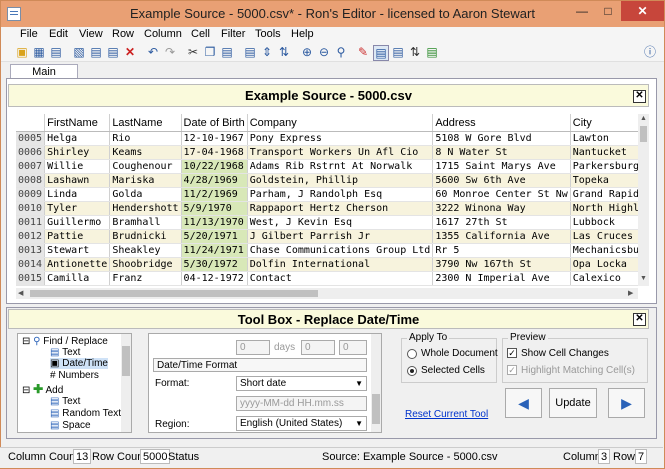  I want to click on table-cell: 3222 Winona Way, so click(501, 208).